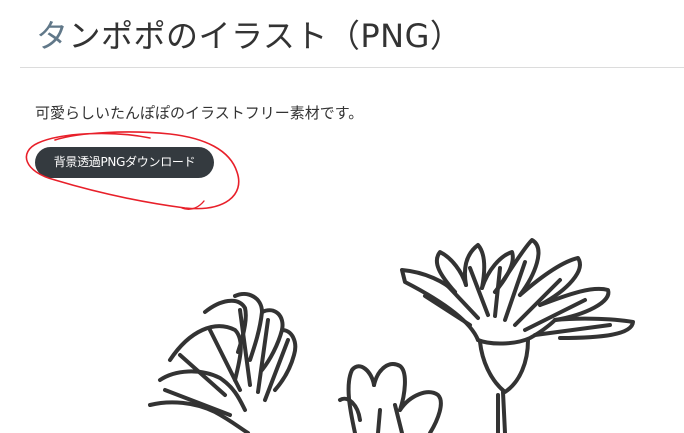 The height and width of the screenshot is (433, 684). I want to click on title-divider, so click(352, 67).